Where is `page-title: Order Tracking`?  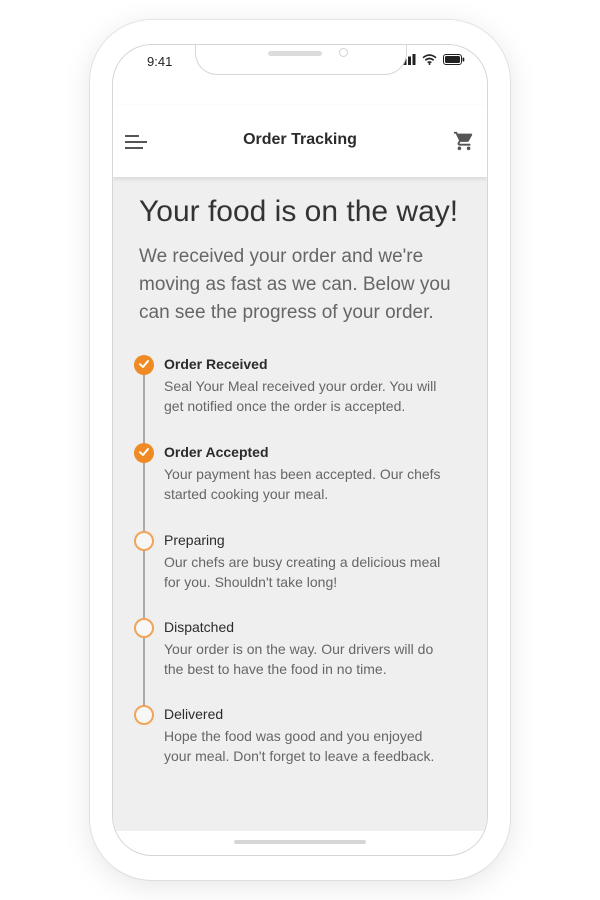
page-title: Order Tracking is located at coordinates (300, 139).